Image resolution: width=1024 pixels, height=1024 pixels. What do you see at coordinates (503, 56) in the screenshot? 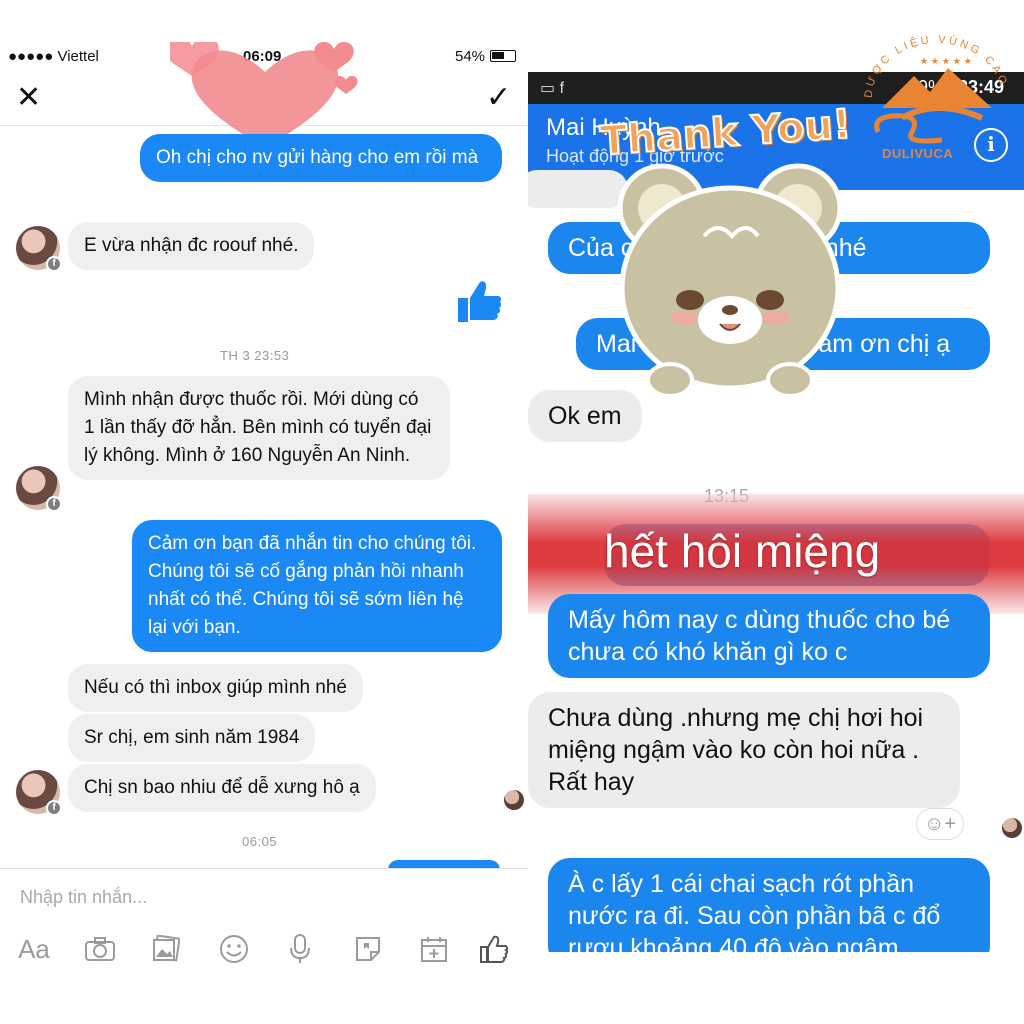
I see `battery-icon` at bounding box center [503, 56].